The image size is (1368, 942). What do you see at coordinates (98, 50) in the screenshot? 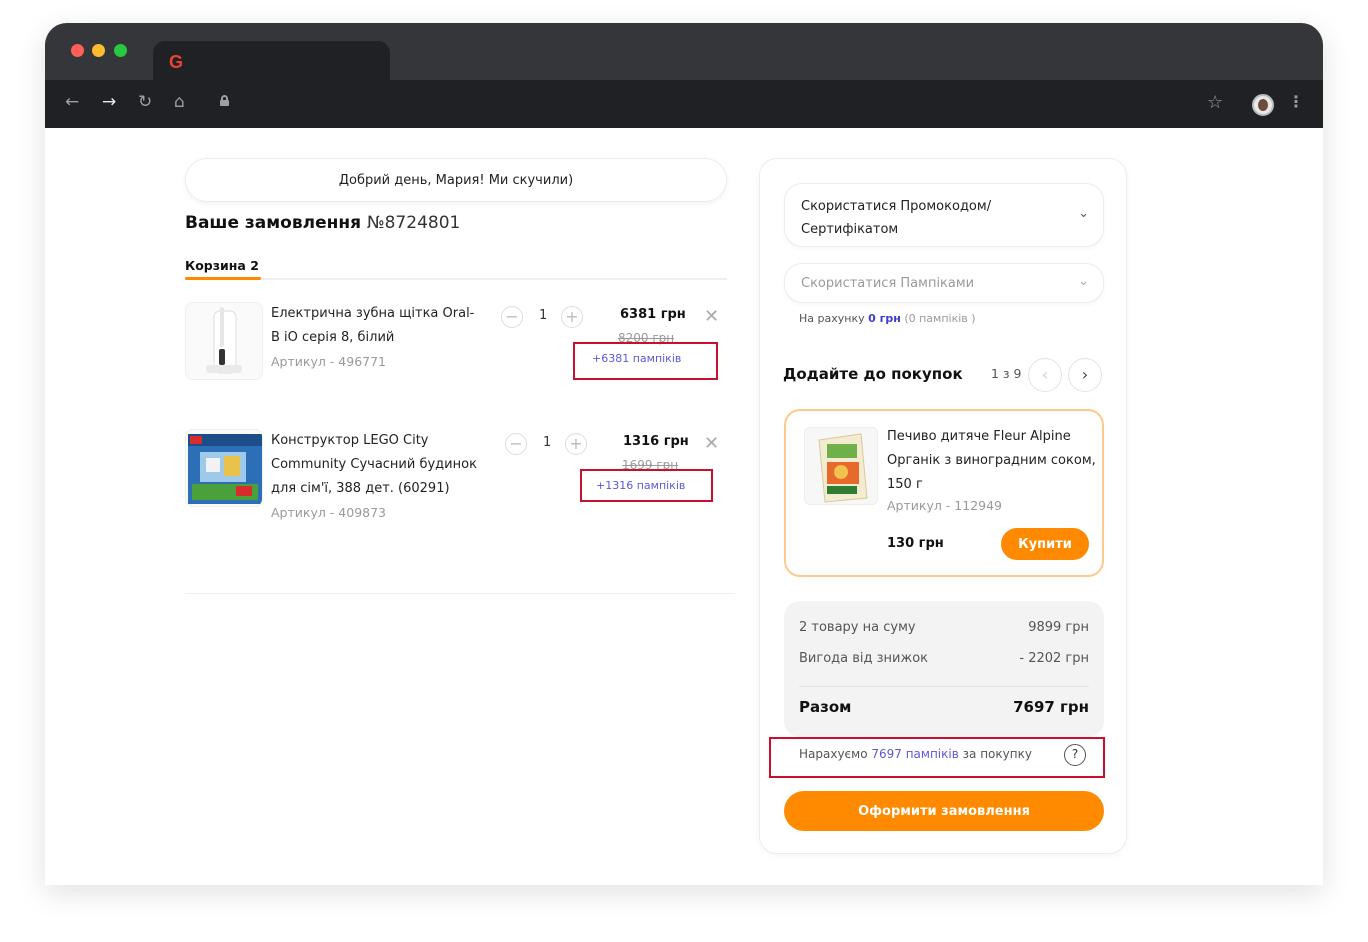
I see `minimize-window-button` at bounding box center [98, 50].